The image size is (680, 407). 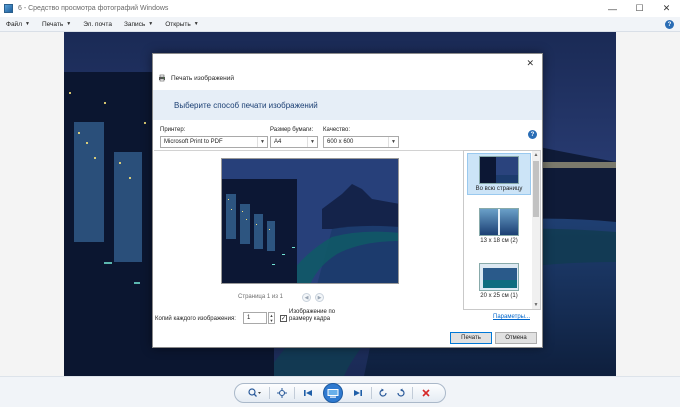 I want to click on page-indicator: Страница 1 из 1, so click(x=260, y=297).